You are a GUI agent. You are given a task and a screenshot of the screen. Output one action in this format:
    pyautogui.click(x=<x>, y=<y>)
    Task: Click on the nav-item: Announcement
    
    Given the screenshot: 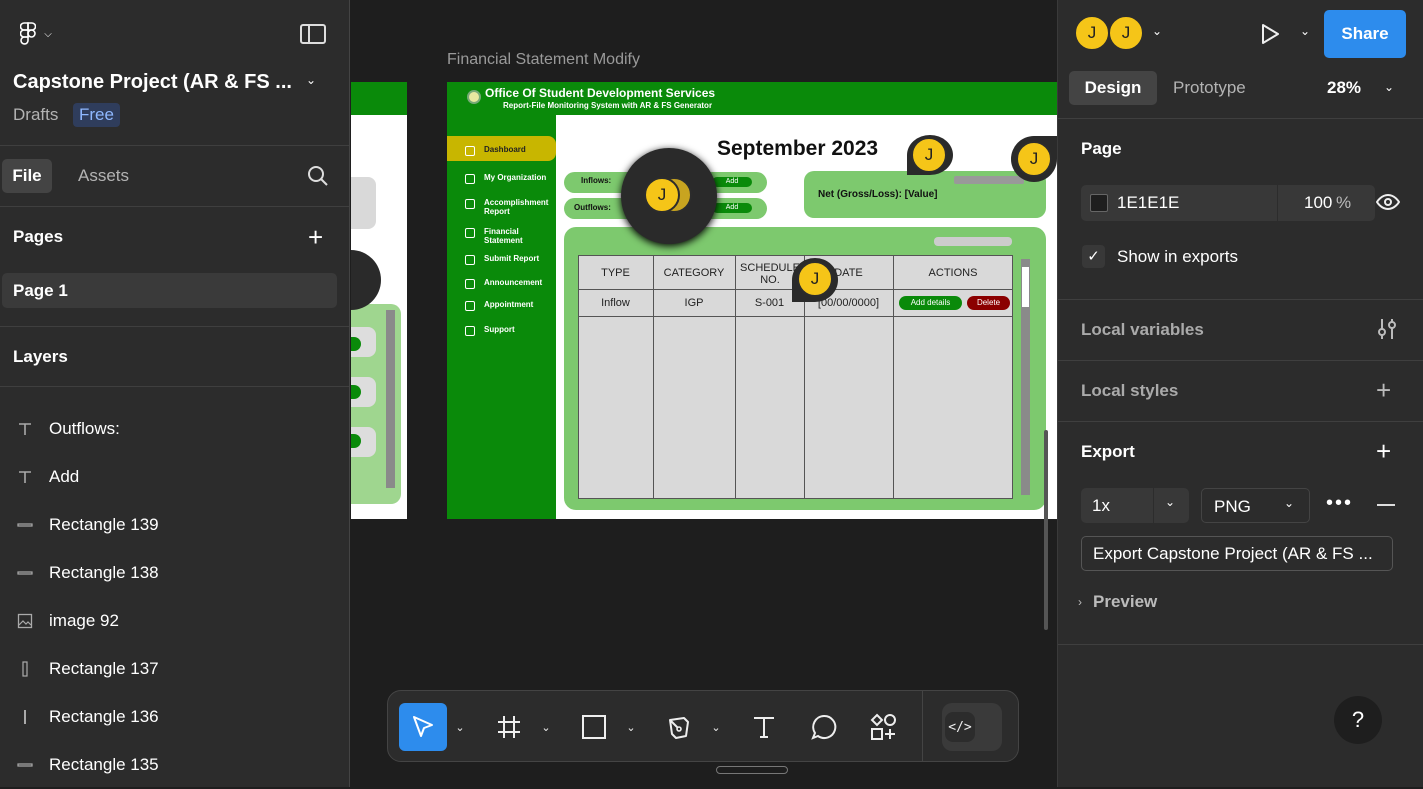 What is the action you would take?
    pyautogui.click(x=519, y=282)
    